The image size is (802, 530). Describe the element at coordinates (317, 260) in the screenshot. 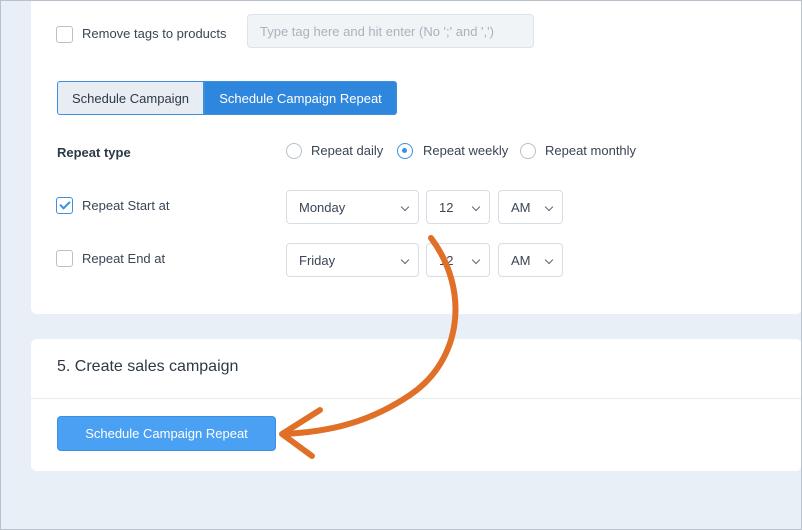

I see `repeat-end-day-value: Friday` at that location.